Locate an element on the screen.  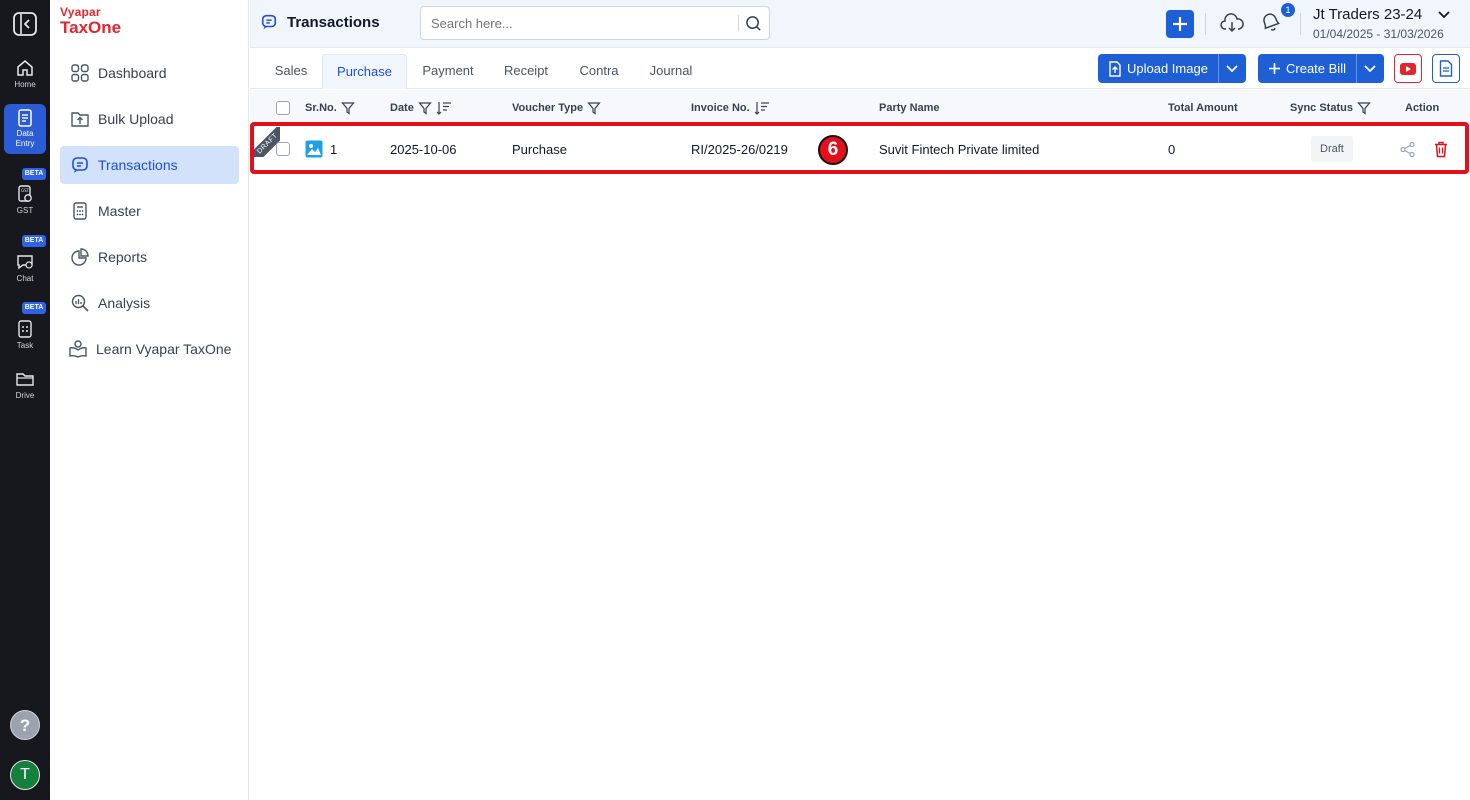
upload-image-button: Upload Image is located at coordinates (1158, 68).